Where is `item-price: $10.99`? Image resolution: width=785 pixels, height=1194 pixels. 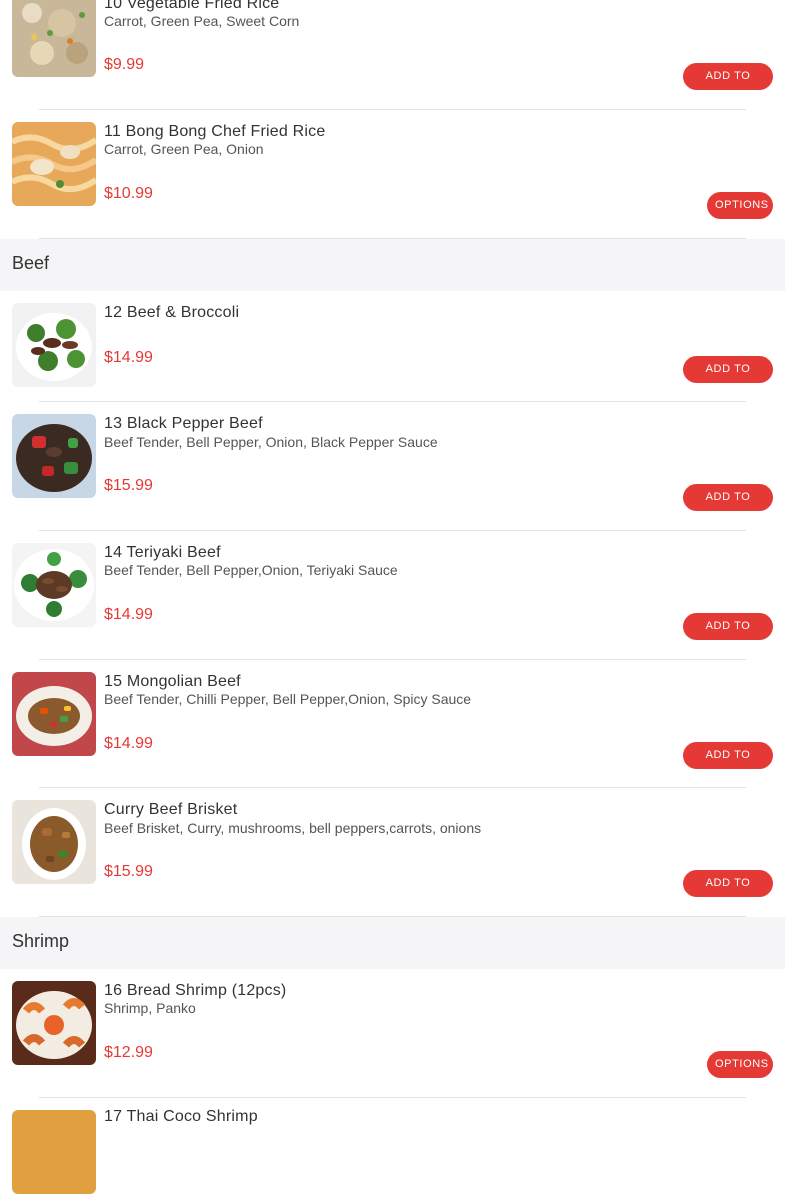 item-price: $10.99 is located at coordinates (128, 193).